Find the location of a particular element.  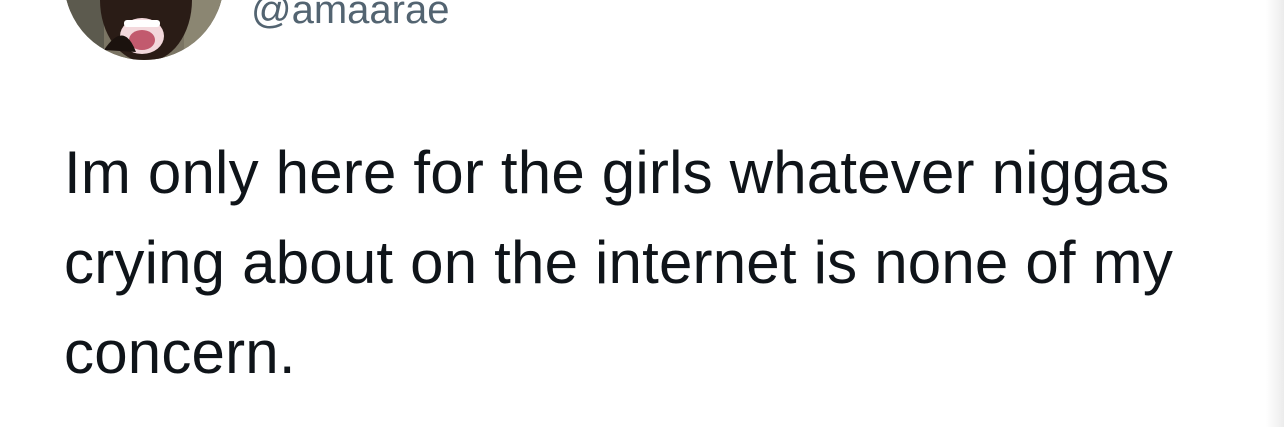

author-handle: @amaarae is located at coordinates (350, 17).